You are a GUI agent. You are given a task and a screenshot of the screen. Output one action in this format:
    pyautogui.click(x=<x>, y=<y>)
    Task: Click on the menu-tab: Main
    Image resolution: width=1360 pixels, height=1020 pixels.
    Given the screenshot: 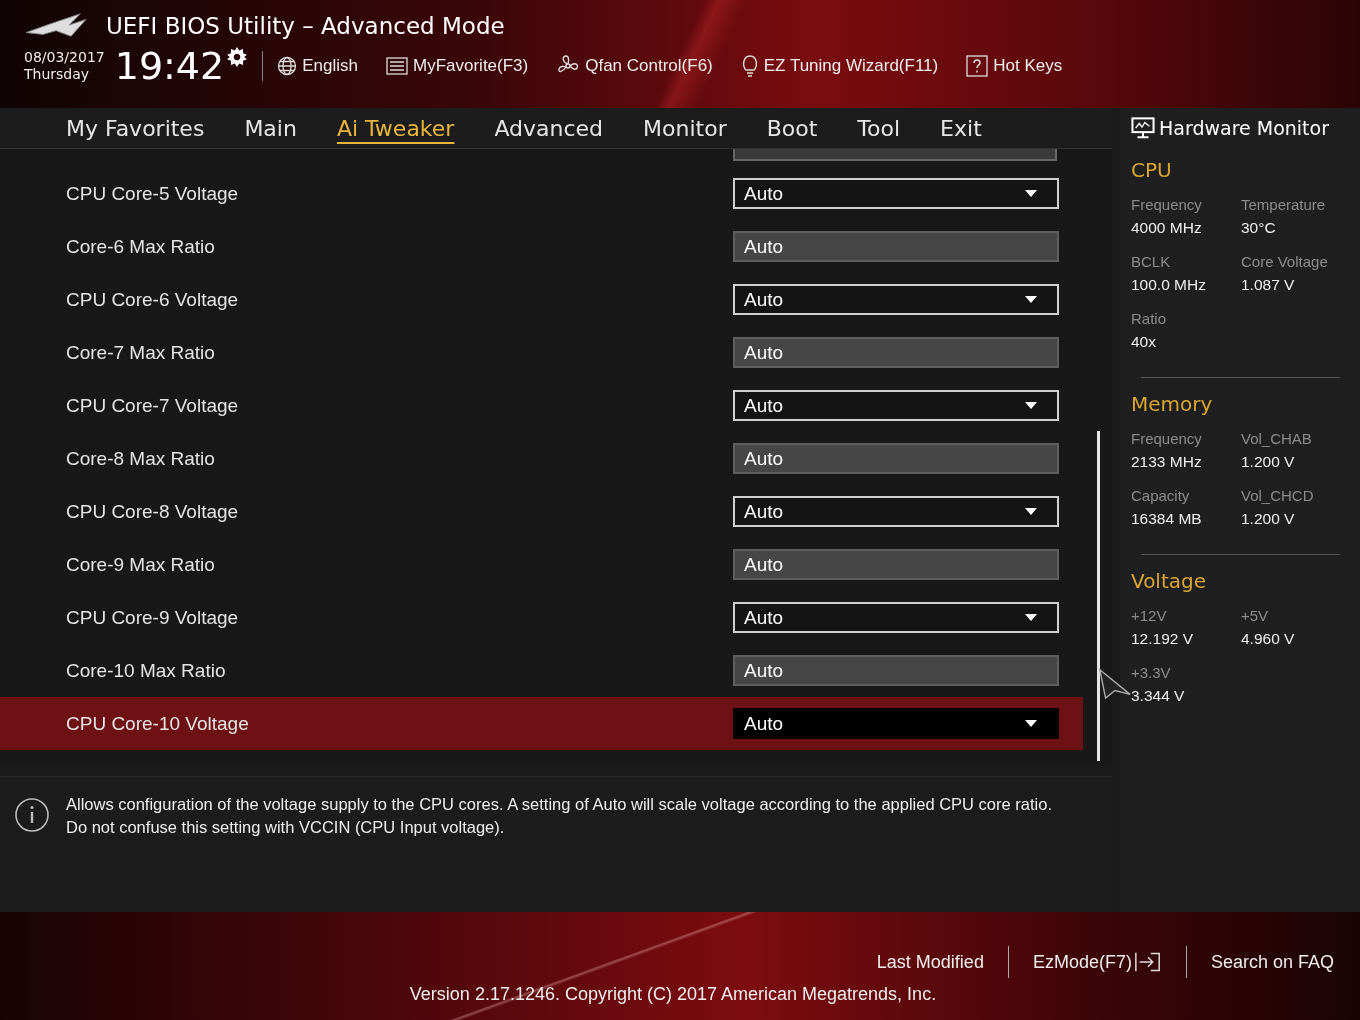 What is the action you would take?
    pyautogui.click(x=270, y=128)
    